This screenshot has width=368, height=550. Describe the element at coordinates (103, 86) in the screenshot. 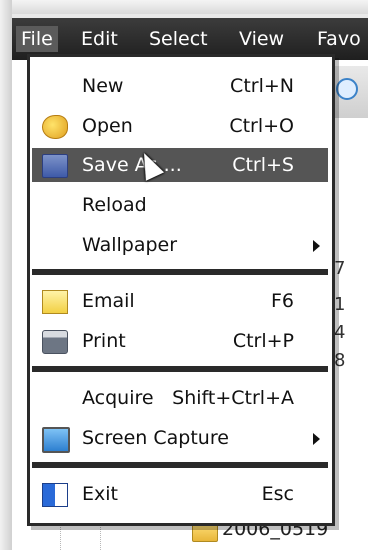

I see `menu-item-label: New` at that location.